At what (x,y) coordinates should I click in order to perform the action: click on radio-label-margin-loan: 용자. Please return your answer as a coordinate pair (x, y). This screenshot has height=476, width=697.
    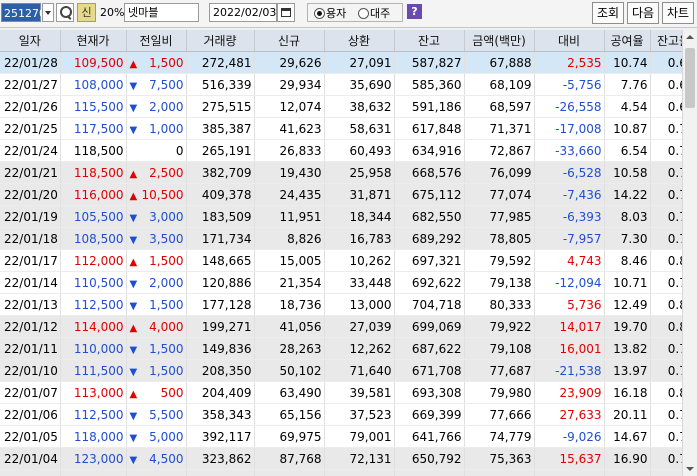
    Looking at the image, I should click on (336, 13).